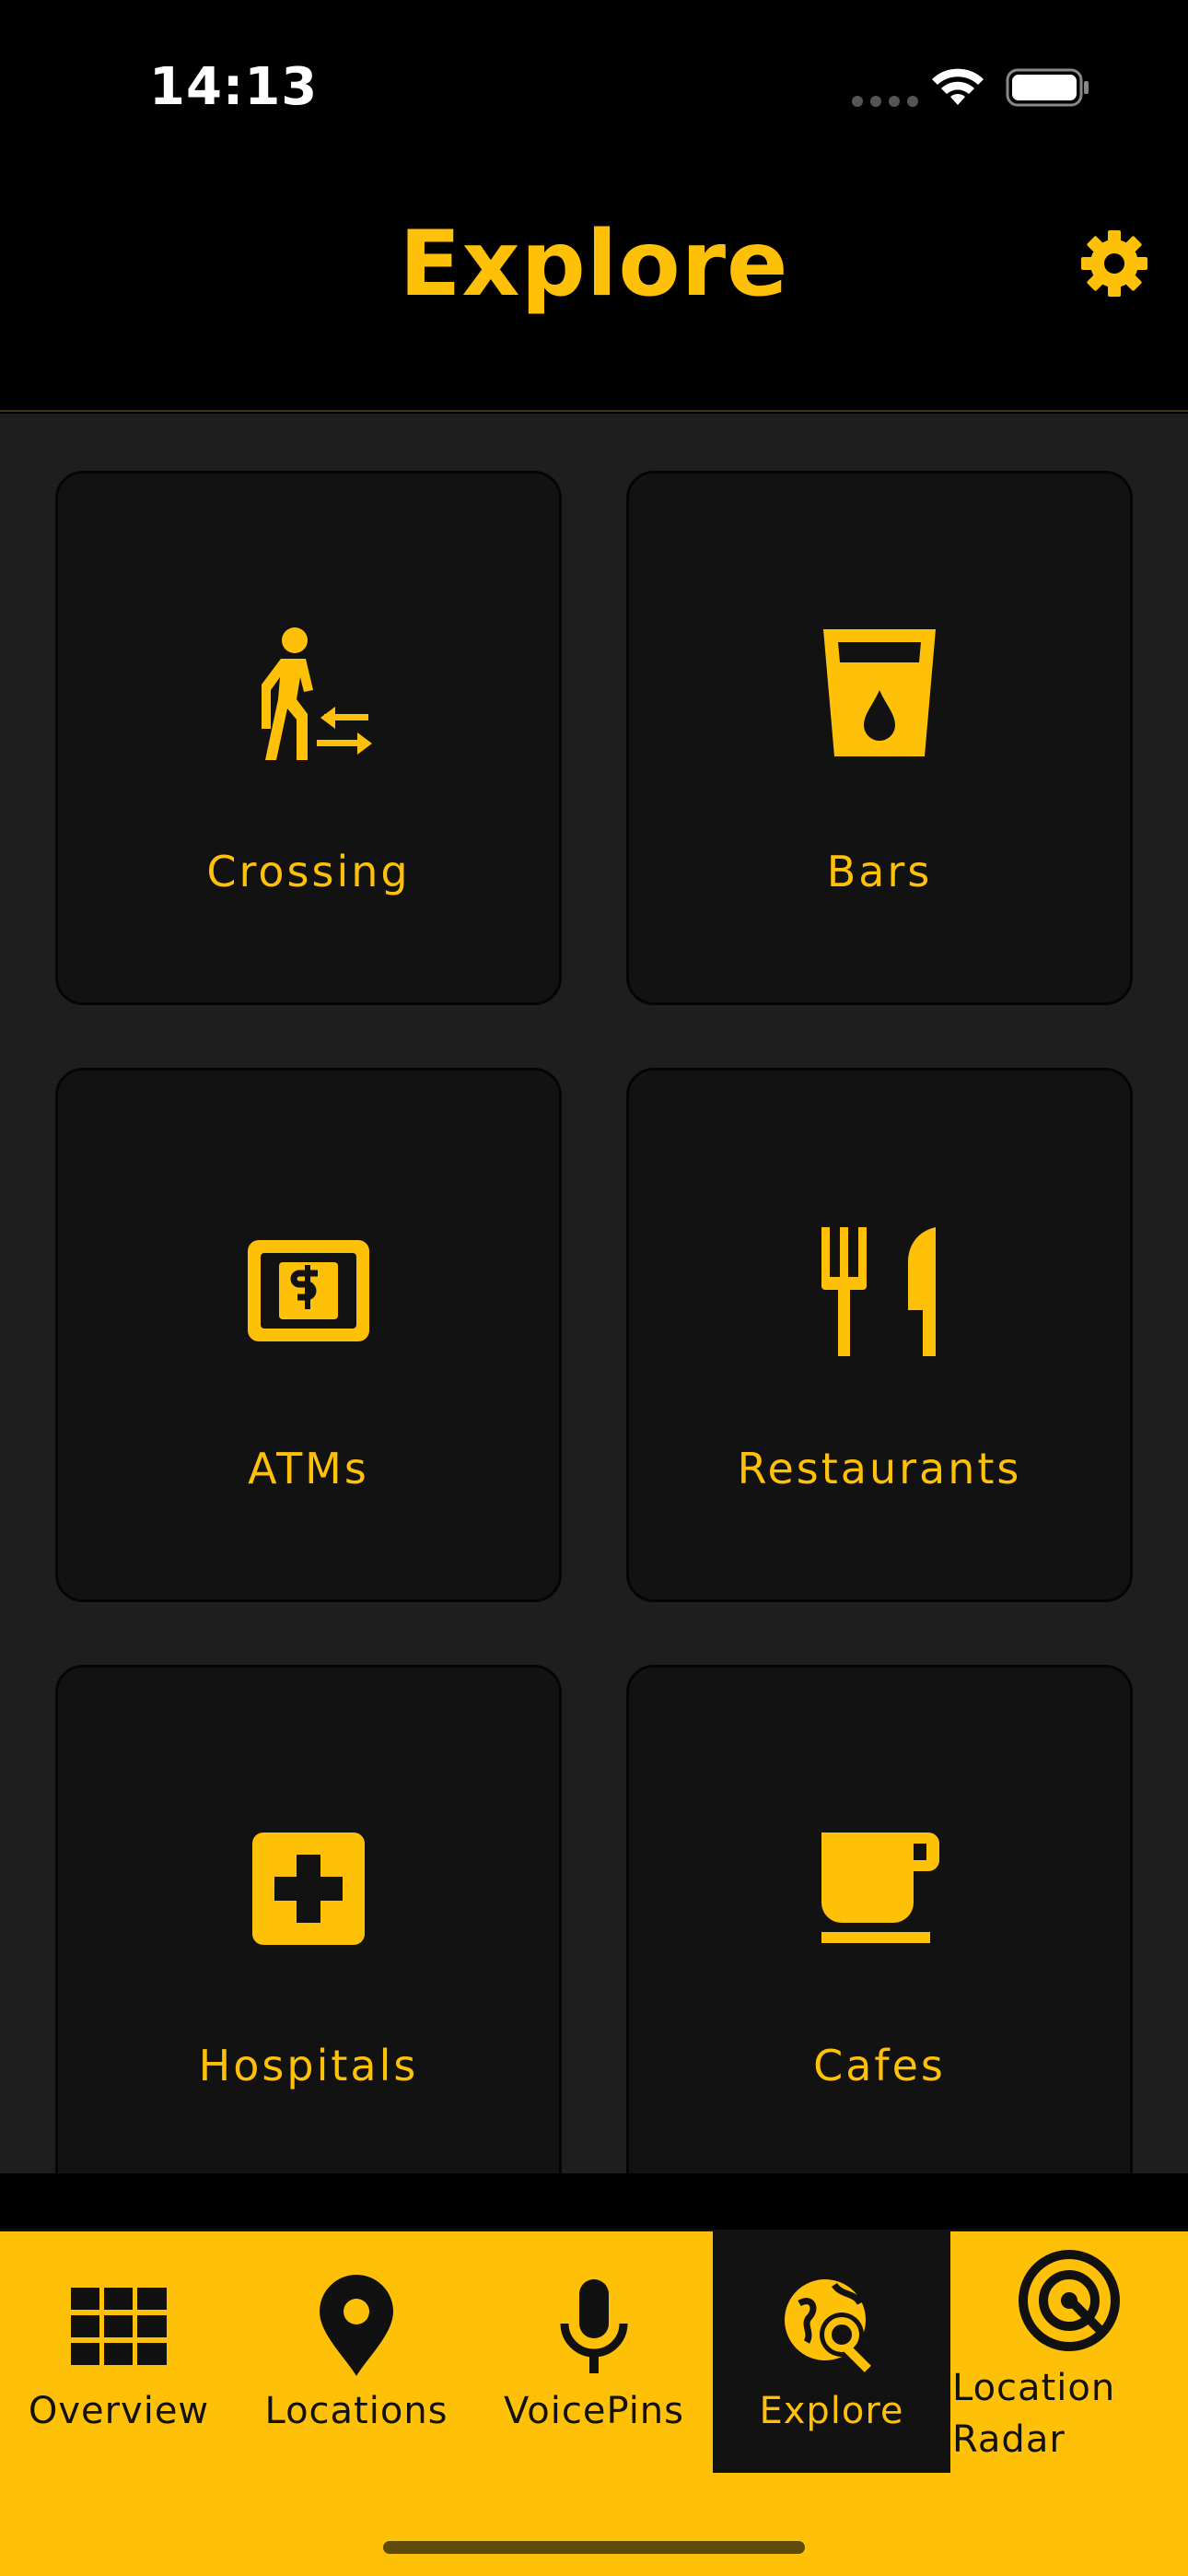 This screenshot has height=2576, width=1188. Describe the element at coordinates (356, 2411) in the screenshot. I see `tab-label: Locations` at that location.